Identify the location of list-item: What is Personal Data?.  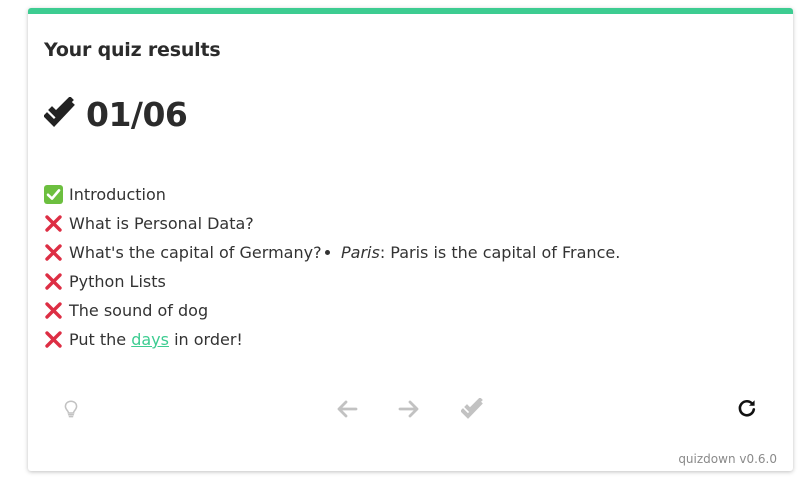
(183, 223).